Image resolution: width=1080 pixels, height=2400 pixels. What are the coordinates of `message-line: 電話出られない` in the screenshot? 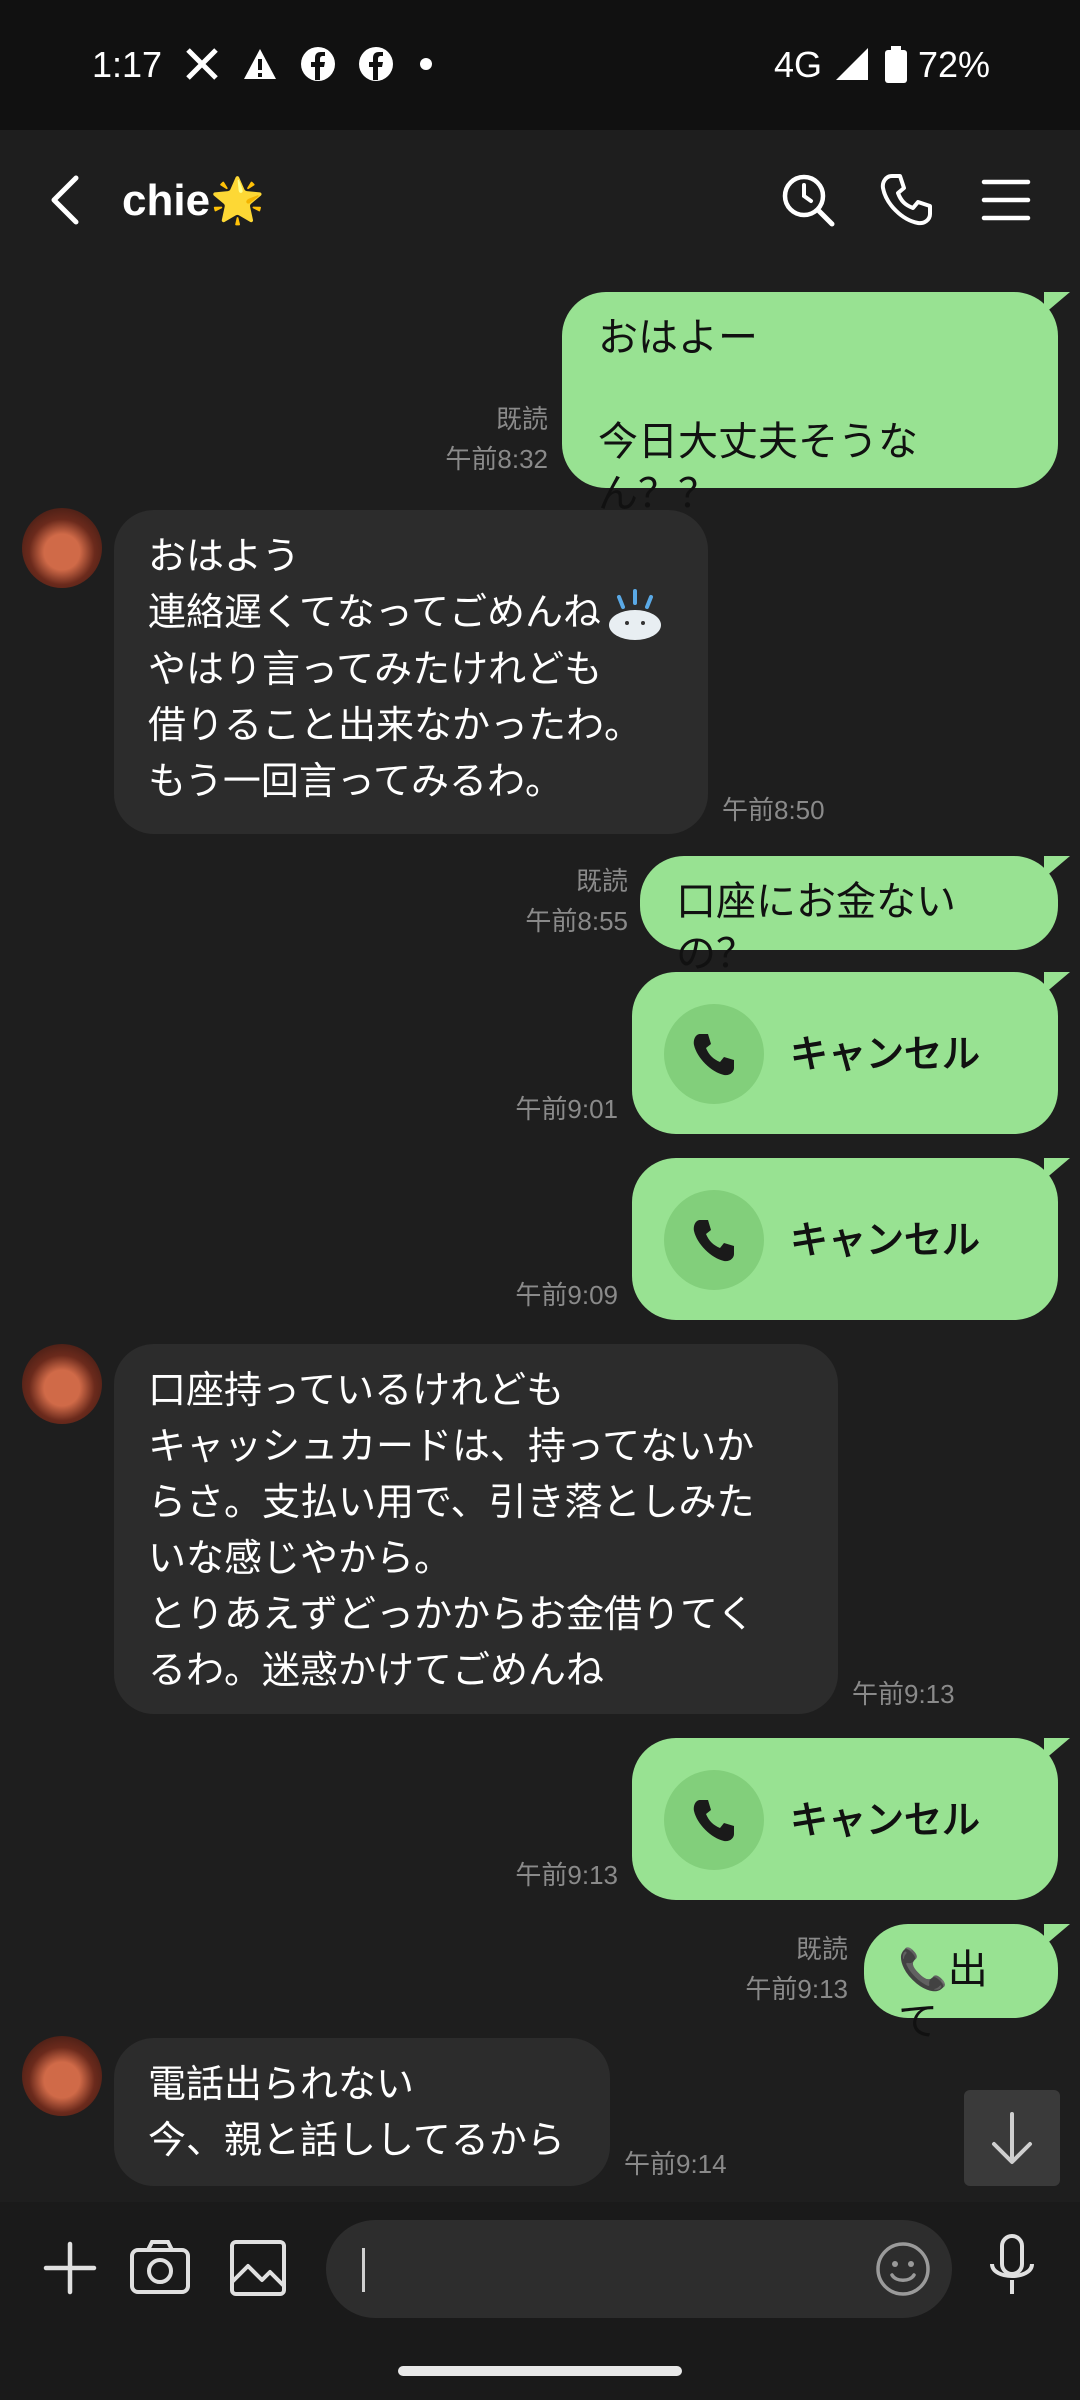 It's located at (281, 2084).